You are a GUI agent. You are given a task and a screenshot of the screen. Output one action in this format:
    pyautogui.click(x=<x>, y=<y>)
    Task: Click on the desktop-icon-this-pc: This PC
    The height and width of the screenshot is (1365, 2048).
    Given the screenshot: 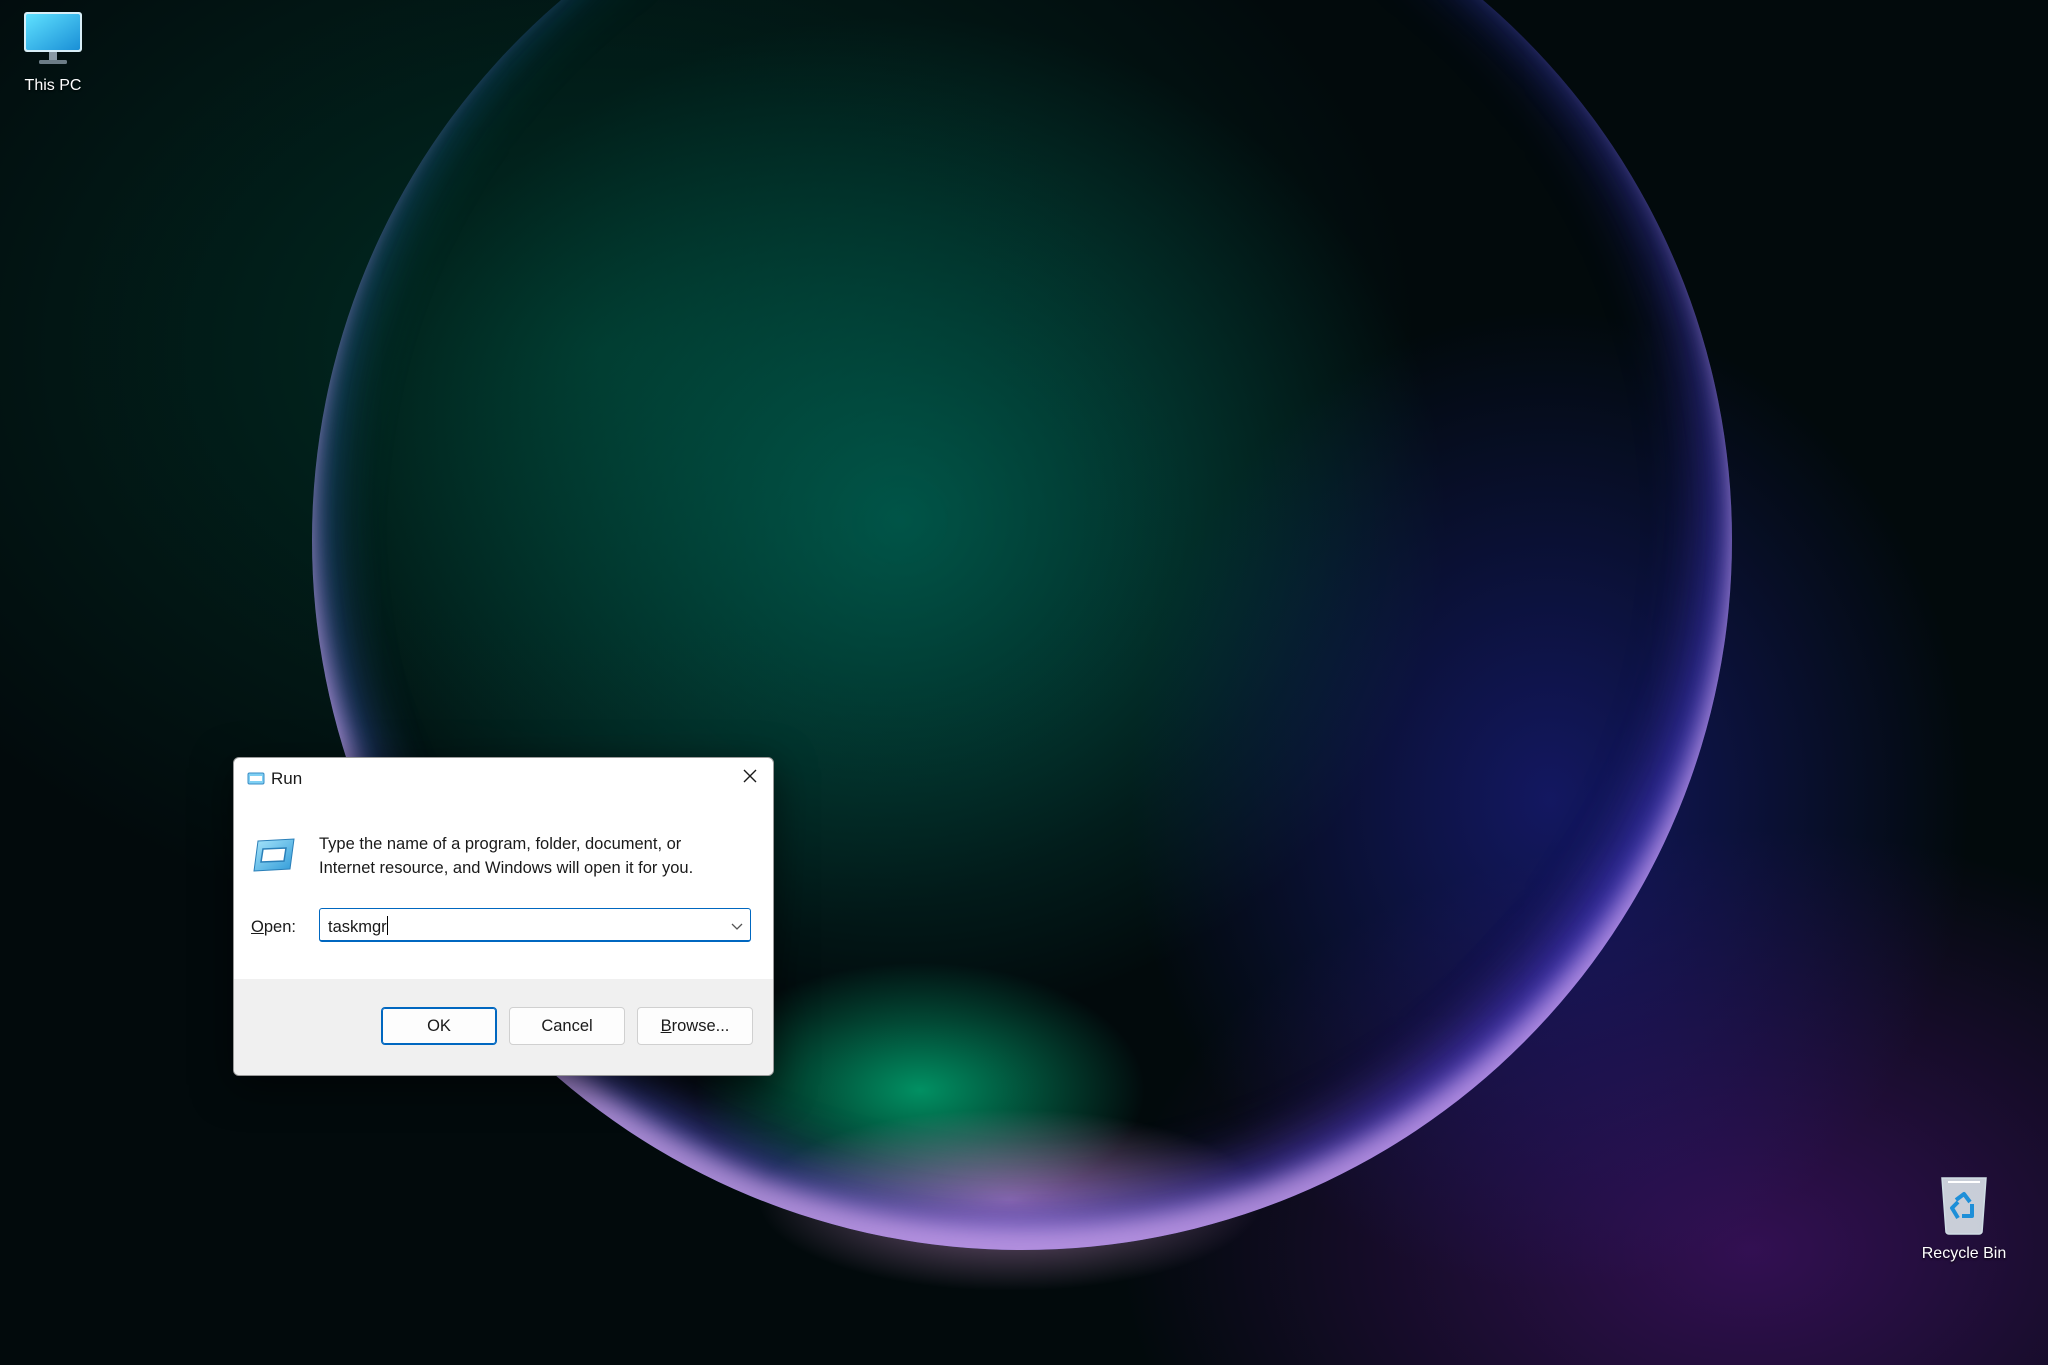 What is the action you would take?
    pyautogui.click(x=53, y=52)
    